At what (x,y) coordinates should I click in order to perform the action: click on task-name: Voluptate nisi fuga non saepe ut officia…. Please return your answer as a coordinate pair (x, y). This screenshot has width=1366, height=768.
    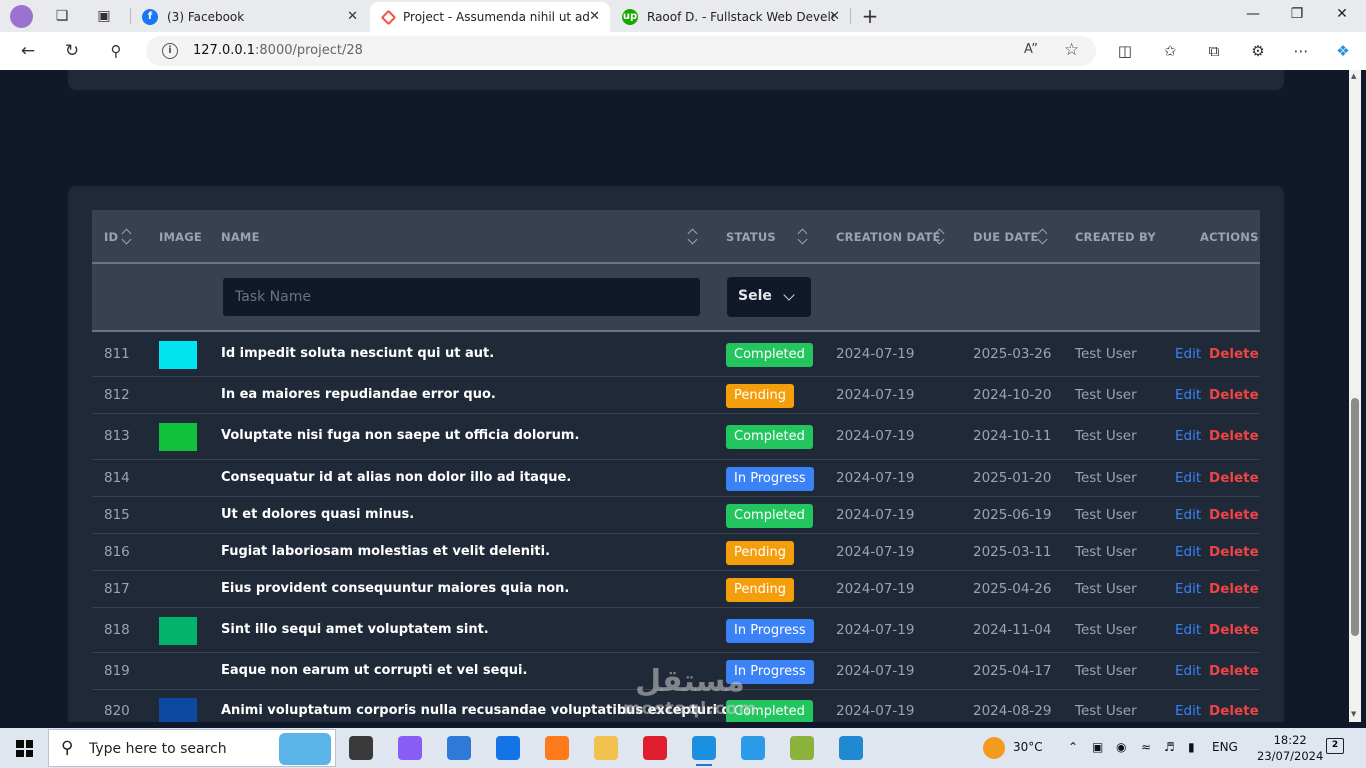
    Looking at the image, I should click on (400, 435).